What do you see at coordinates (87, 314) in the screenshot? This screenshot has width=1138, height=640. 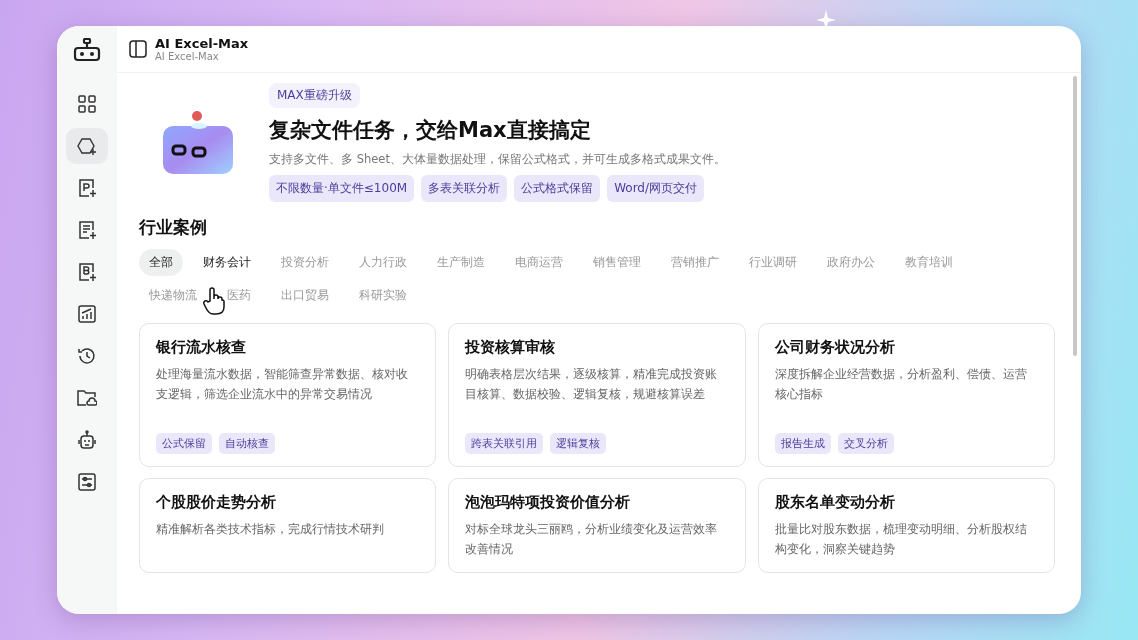 I see `chart-icon` at bounding box center [87, 314].